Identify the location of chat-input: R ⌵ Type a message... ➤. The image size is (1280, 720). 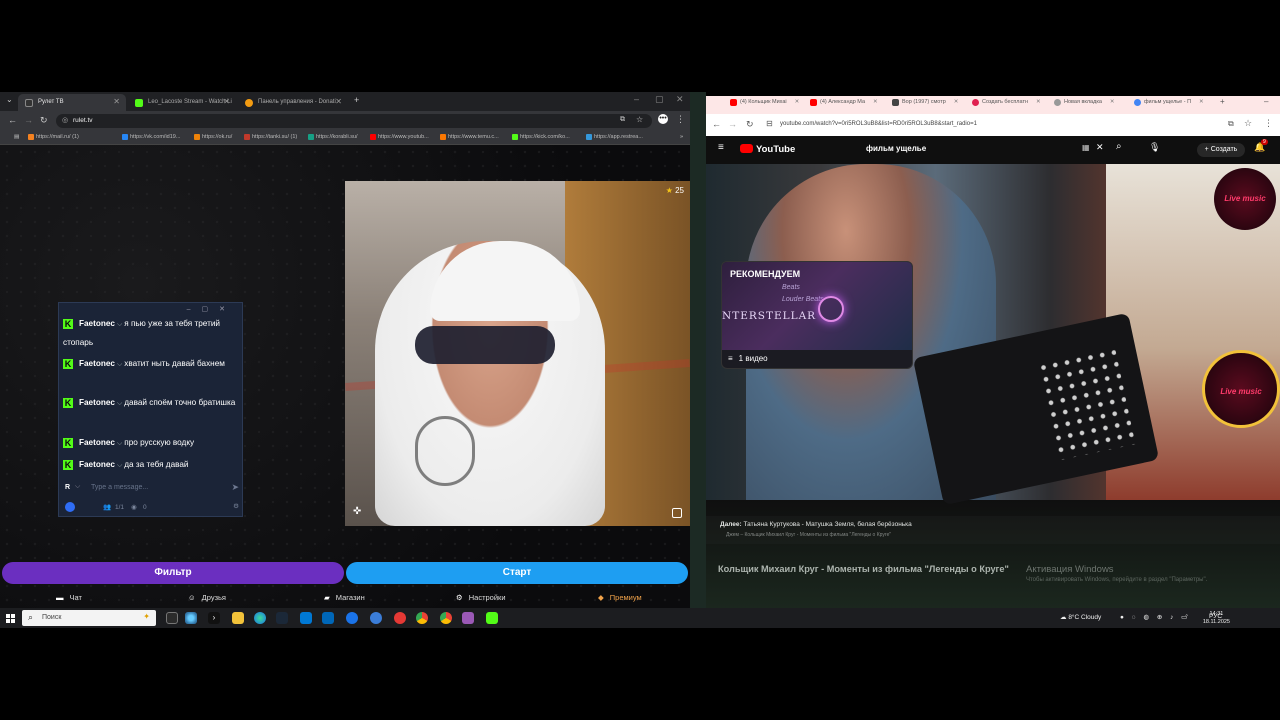
(152, 489).